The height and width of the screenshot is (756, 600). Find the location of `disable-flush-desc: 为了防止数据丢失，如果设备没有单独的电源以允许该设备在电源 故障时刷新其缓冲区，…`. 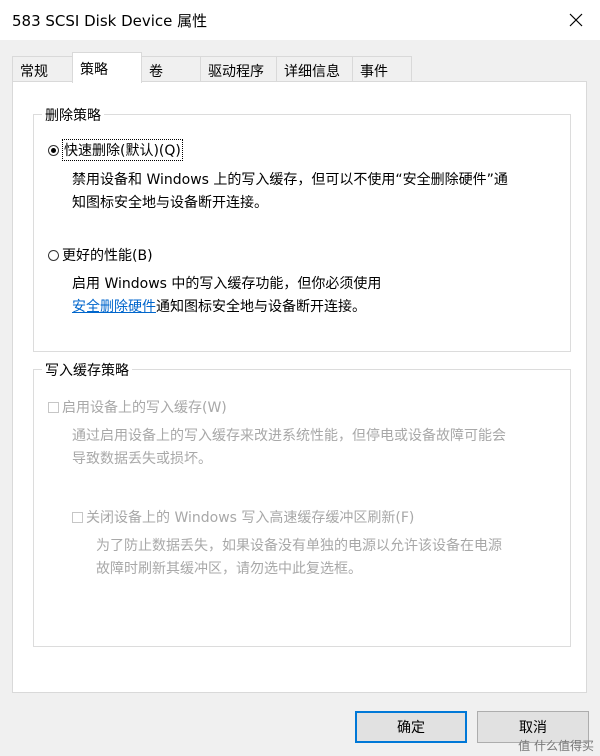

disable-flush-desc: 为了防止数据丢失，如果设备没有单独的电源以允许该设备在电源 故障时刷新其缓冲区，… is located at coordinates (299, 557).